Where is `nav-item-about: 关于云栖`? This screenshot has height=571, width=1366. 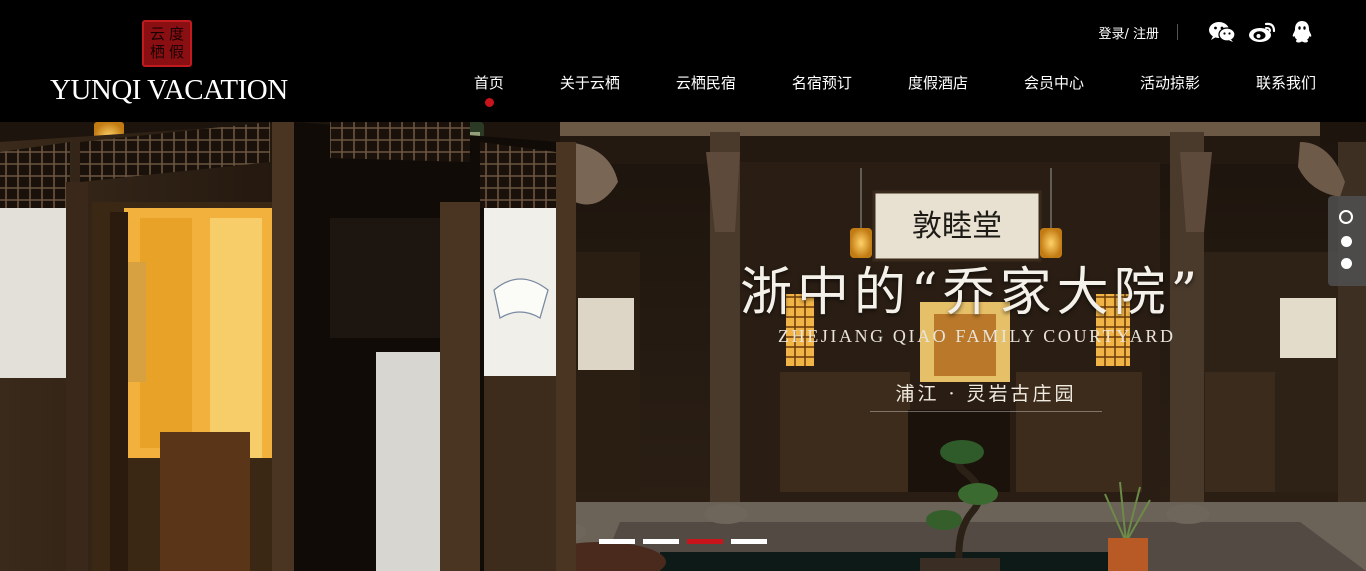 nav-item-about: 关于云栖 is located at coordinates (590, 84).